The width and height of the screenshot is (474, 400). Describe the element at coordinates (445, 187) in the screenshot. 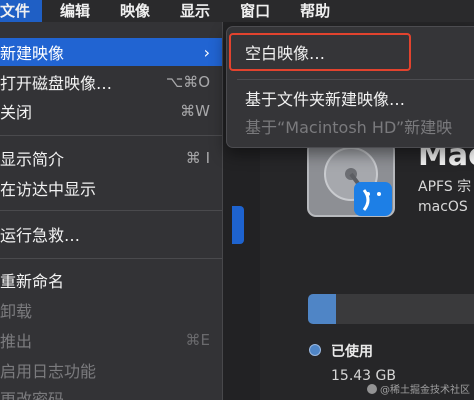

I see `disk-format: APFS 宗` at that location.